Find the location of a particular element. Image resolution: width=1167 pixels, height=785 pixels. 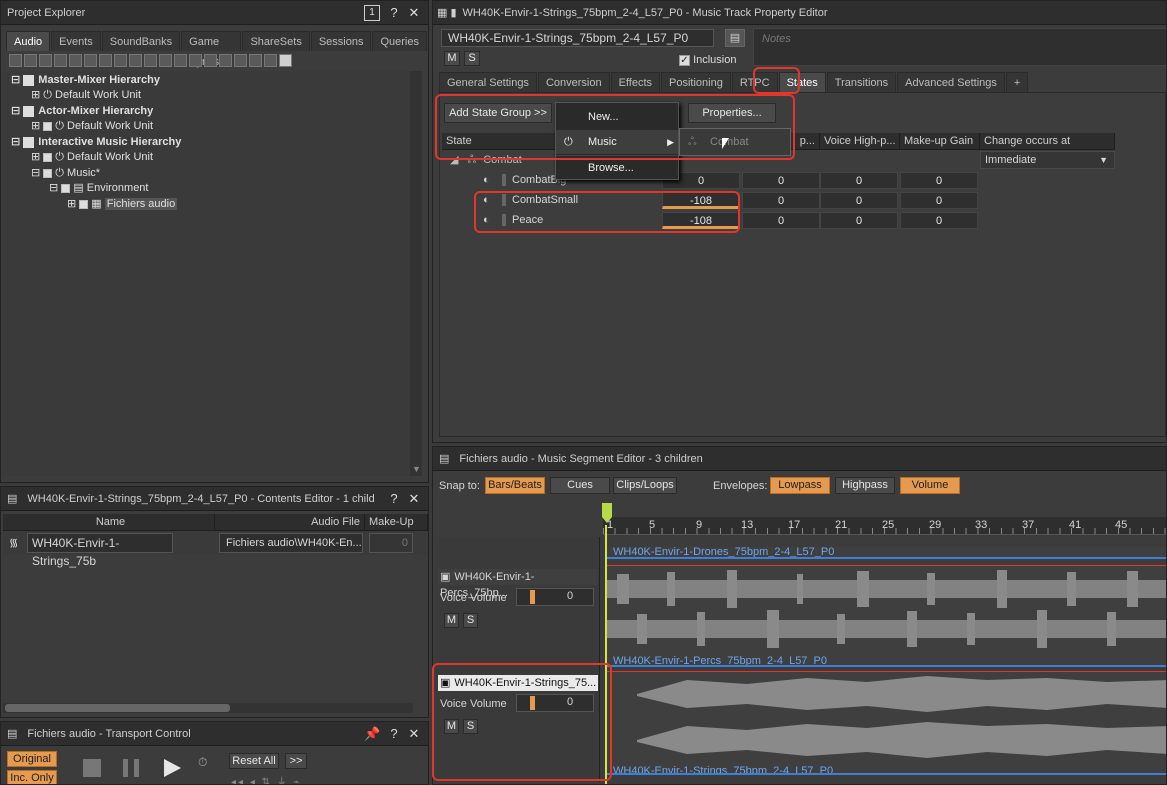

snap-clips-loops-button: Clips/Loops is located at coordinates (645, 485).